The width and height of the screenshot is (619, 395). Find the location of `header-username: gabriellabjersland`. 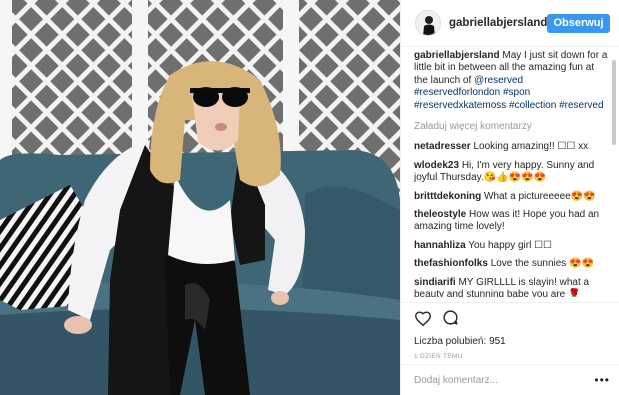

header-username: gabriellabjersland is located at coordinates (498, 23).